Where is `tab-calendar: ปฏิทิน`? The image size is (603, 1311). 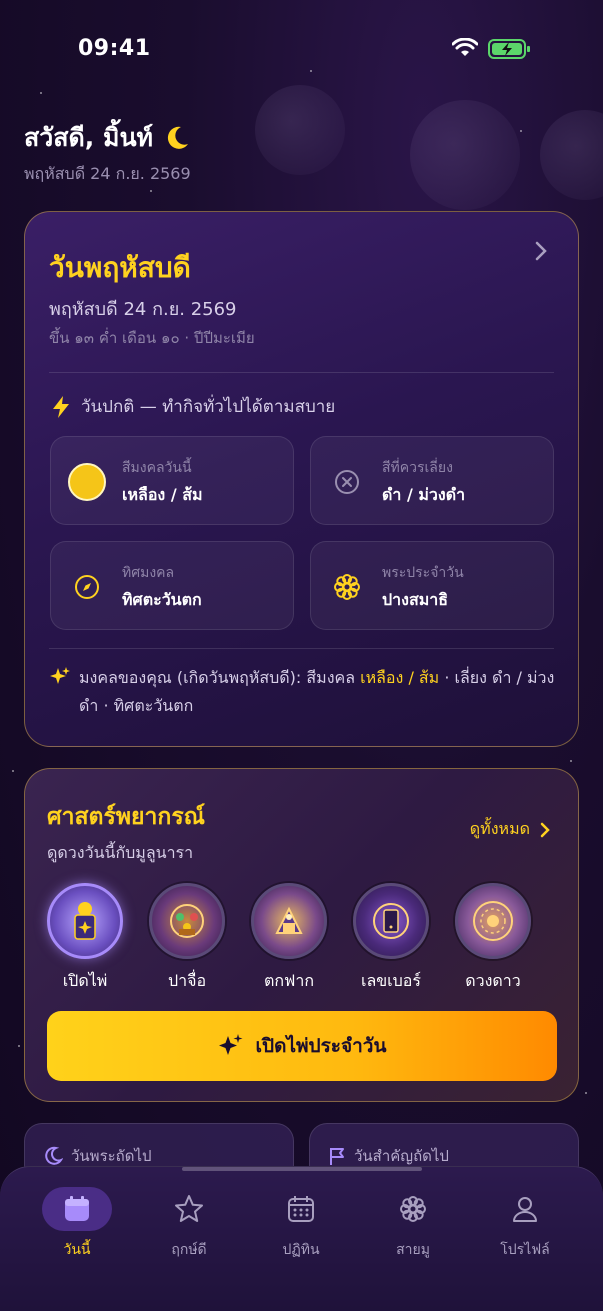
tab-calendar: ปฏิทิน is located at coordinates (301, 1224).